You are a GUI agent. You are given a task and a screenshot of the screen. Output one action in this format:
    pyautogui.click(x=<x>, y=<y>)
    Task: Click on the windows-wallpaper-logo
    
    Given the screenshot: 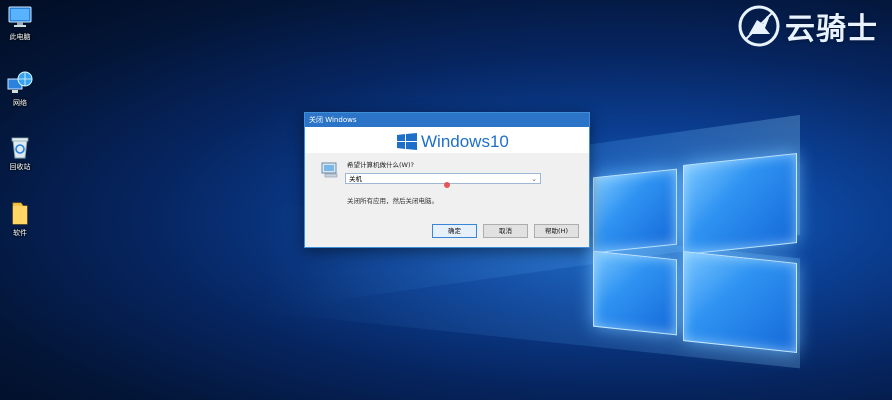 What is the action you would take?
    pyautogui.click(x=692, y=250)
    